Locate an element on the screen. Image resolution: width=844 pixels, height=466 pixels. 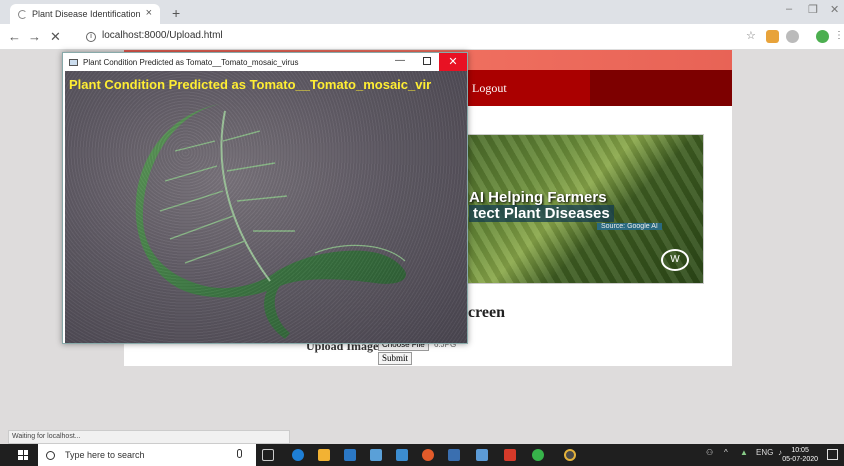
submit-button: Submit is located at coordinates (395, 358).